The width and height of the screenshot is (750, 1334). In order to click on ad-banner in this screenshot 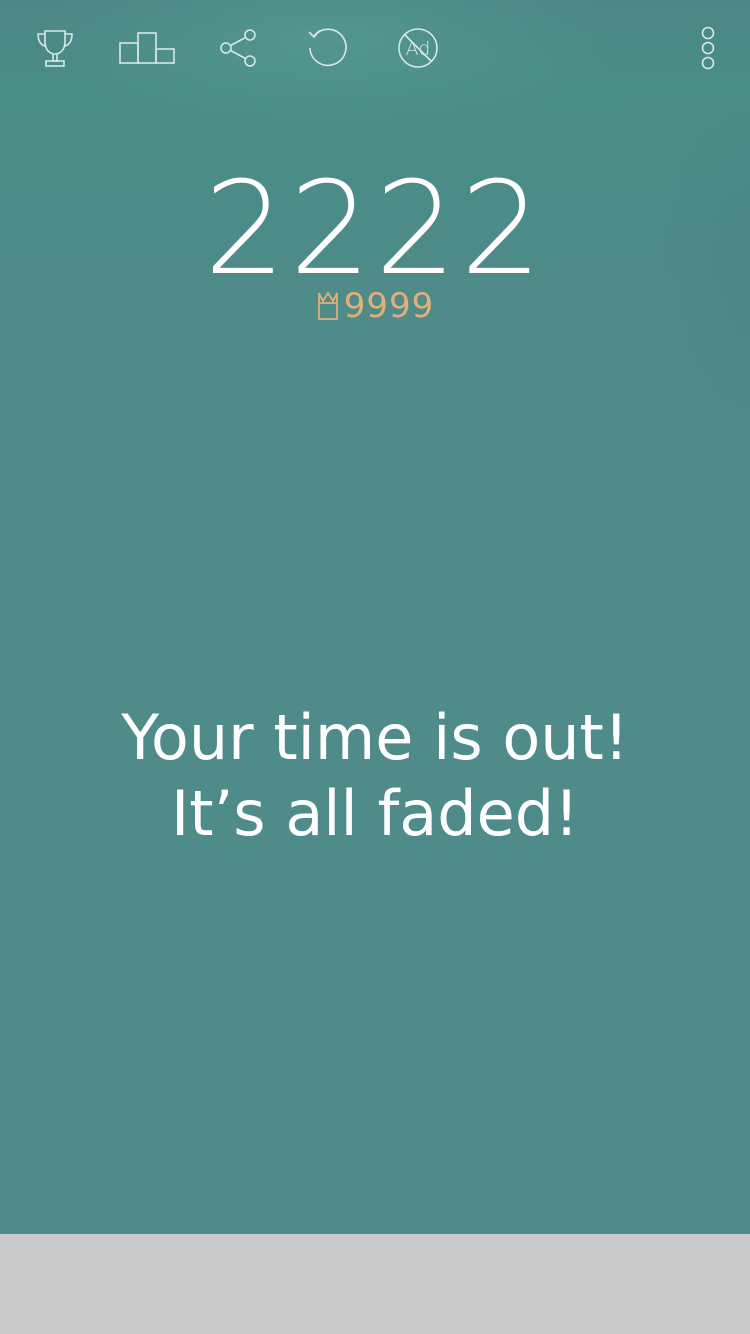, I will do `click(375, 1284)`.